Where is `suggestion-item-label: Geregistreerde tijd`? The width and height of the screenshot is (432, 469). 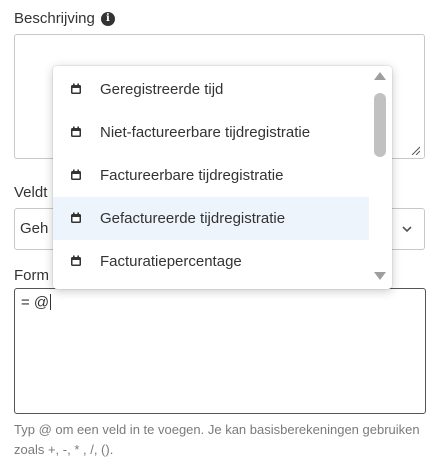 suggestion-item-label: Geregistreerde tijd is located at coordinates (162, 89).